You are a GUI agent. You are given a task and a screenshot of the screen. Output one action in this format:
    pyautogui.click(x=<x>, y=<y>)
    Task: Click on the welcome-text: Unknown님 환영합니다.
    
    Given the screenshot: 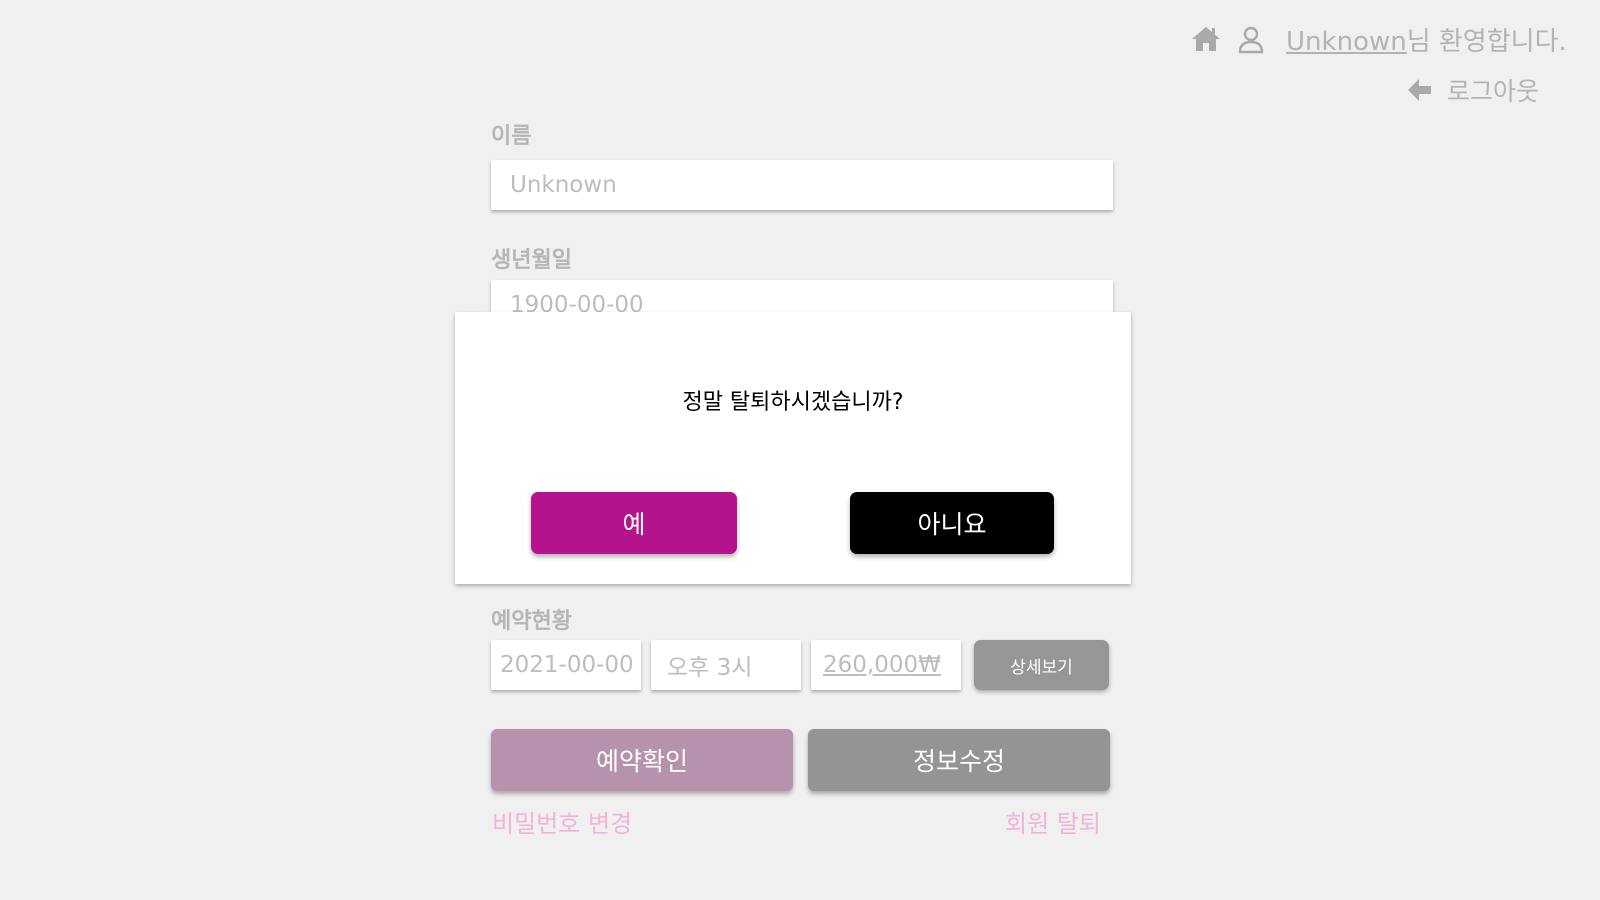 What is the action you would take?
    pyautogui.click(x=1426, y=39)
    